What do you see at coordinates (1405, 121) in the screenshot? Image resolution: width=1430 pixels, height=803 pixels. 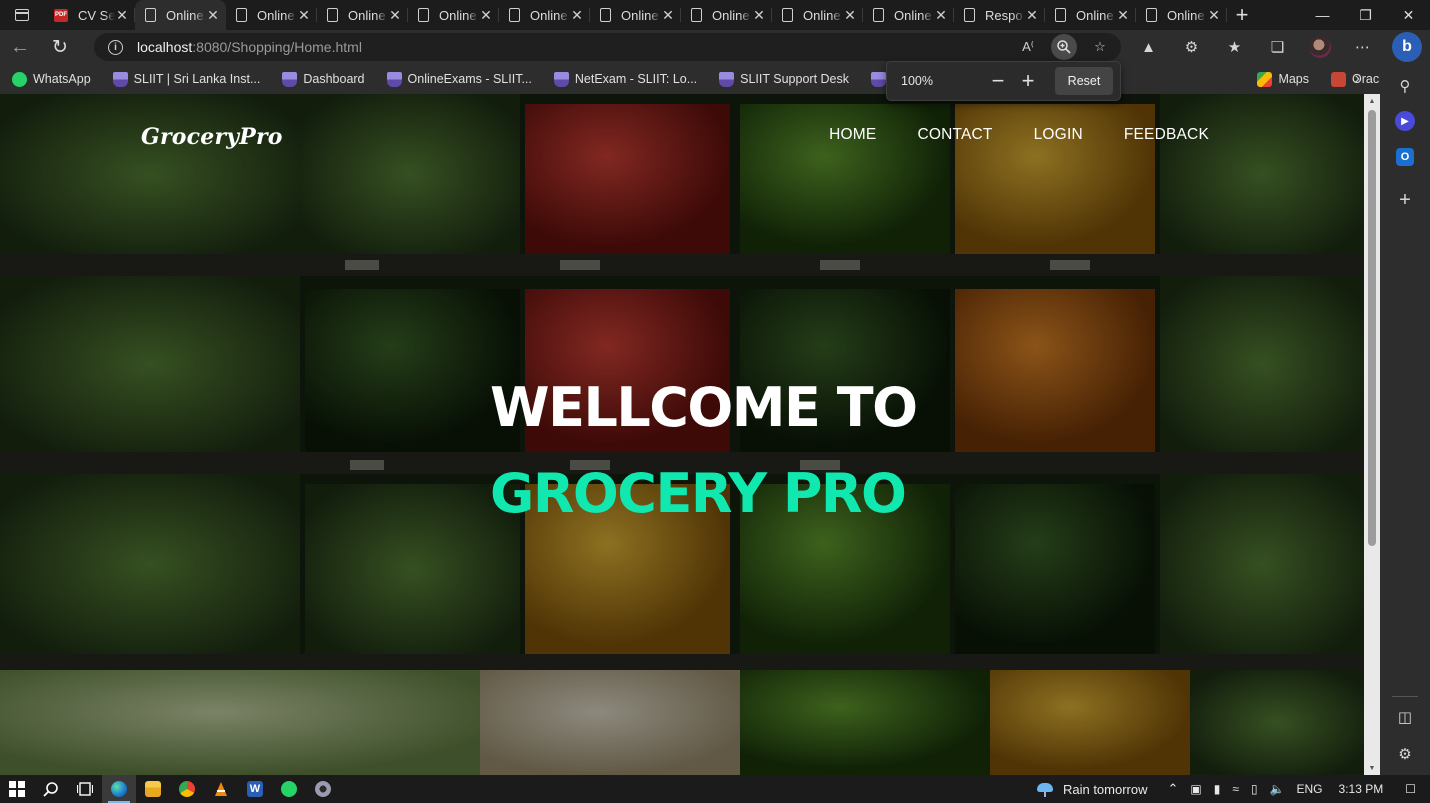 I see `sidebar-copilot-icon: ▶` at bounding box center [1405, 121].